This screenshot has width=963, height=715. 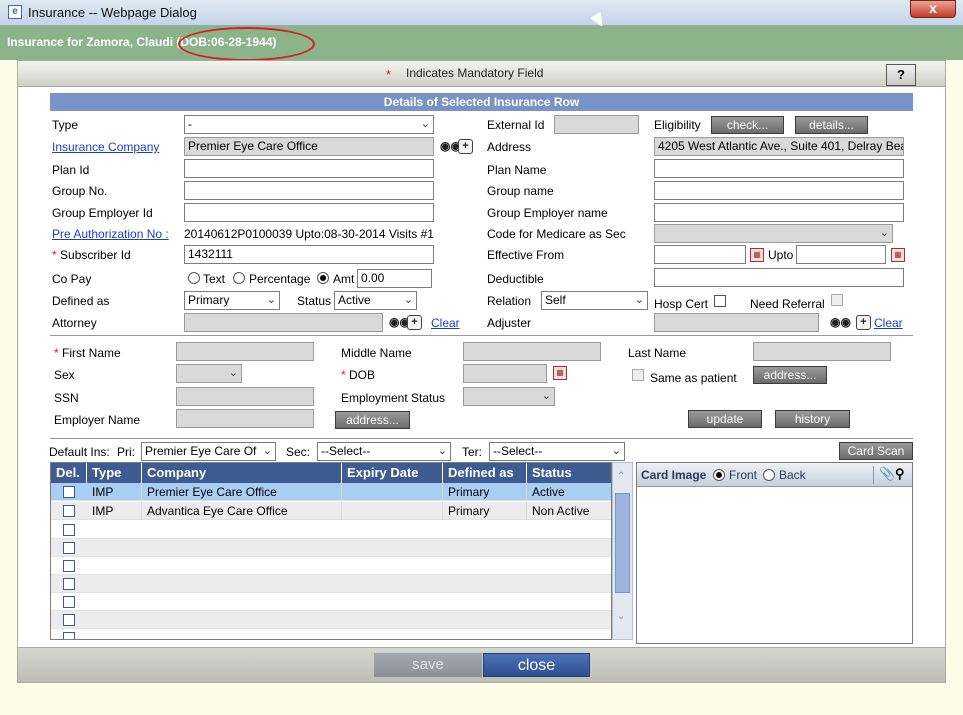 I want to click on close-button: close, so click(x=536, y=665).